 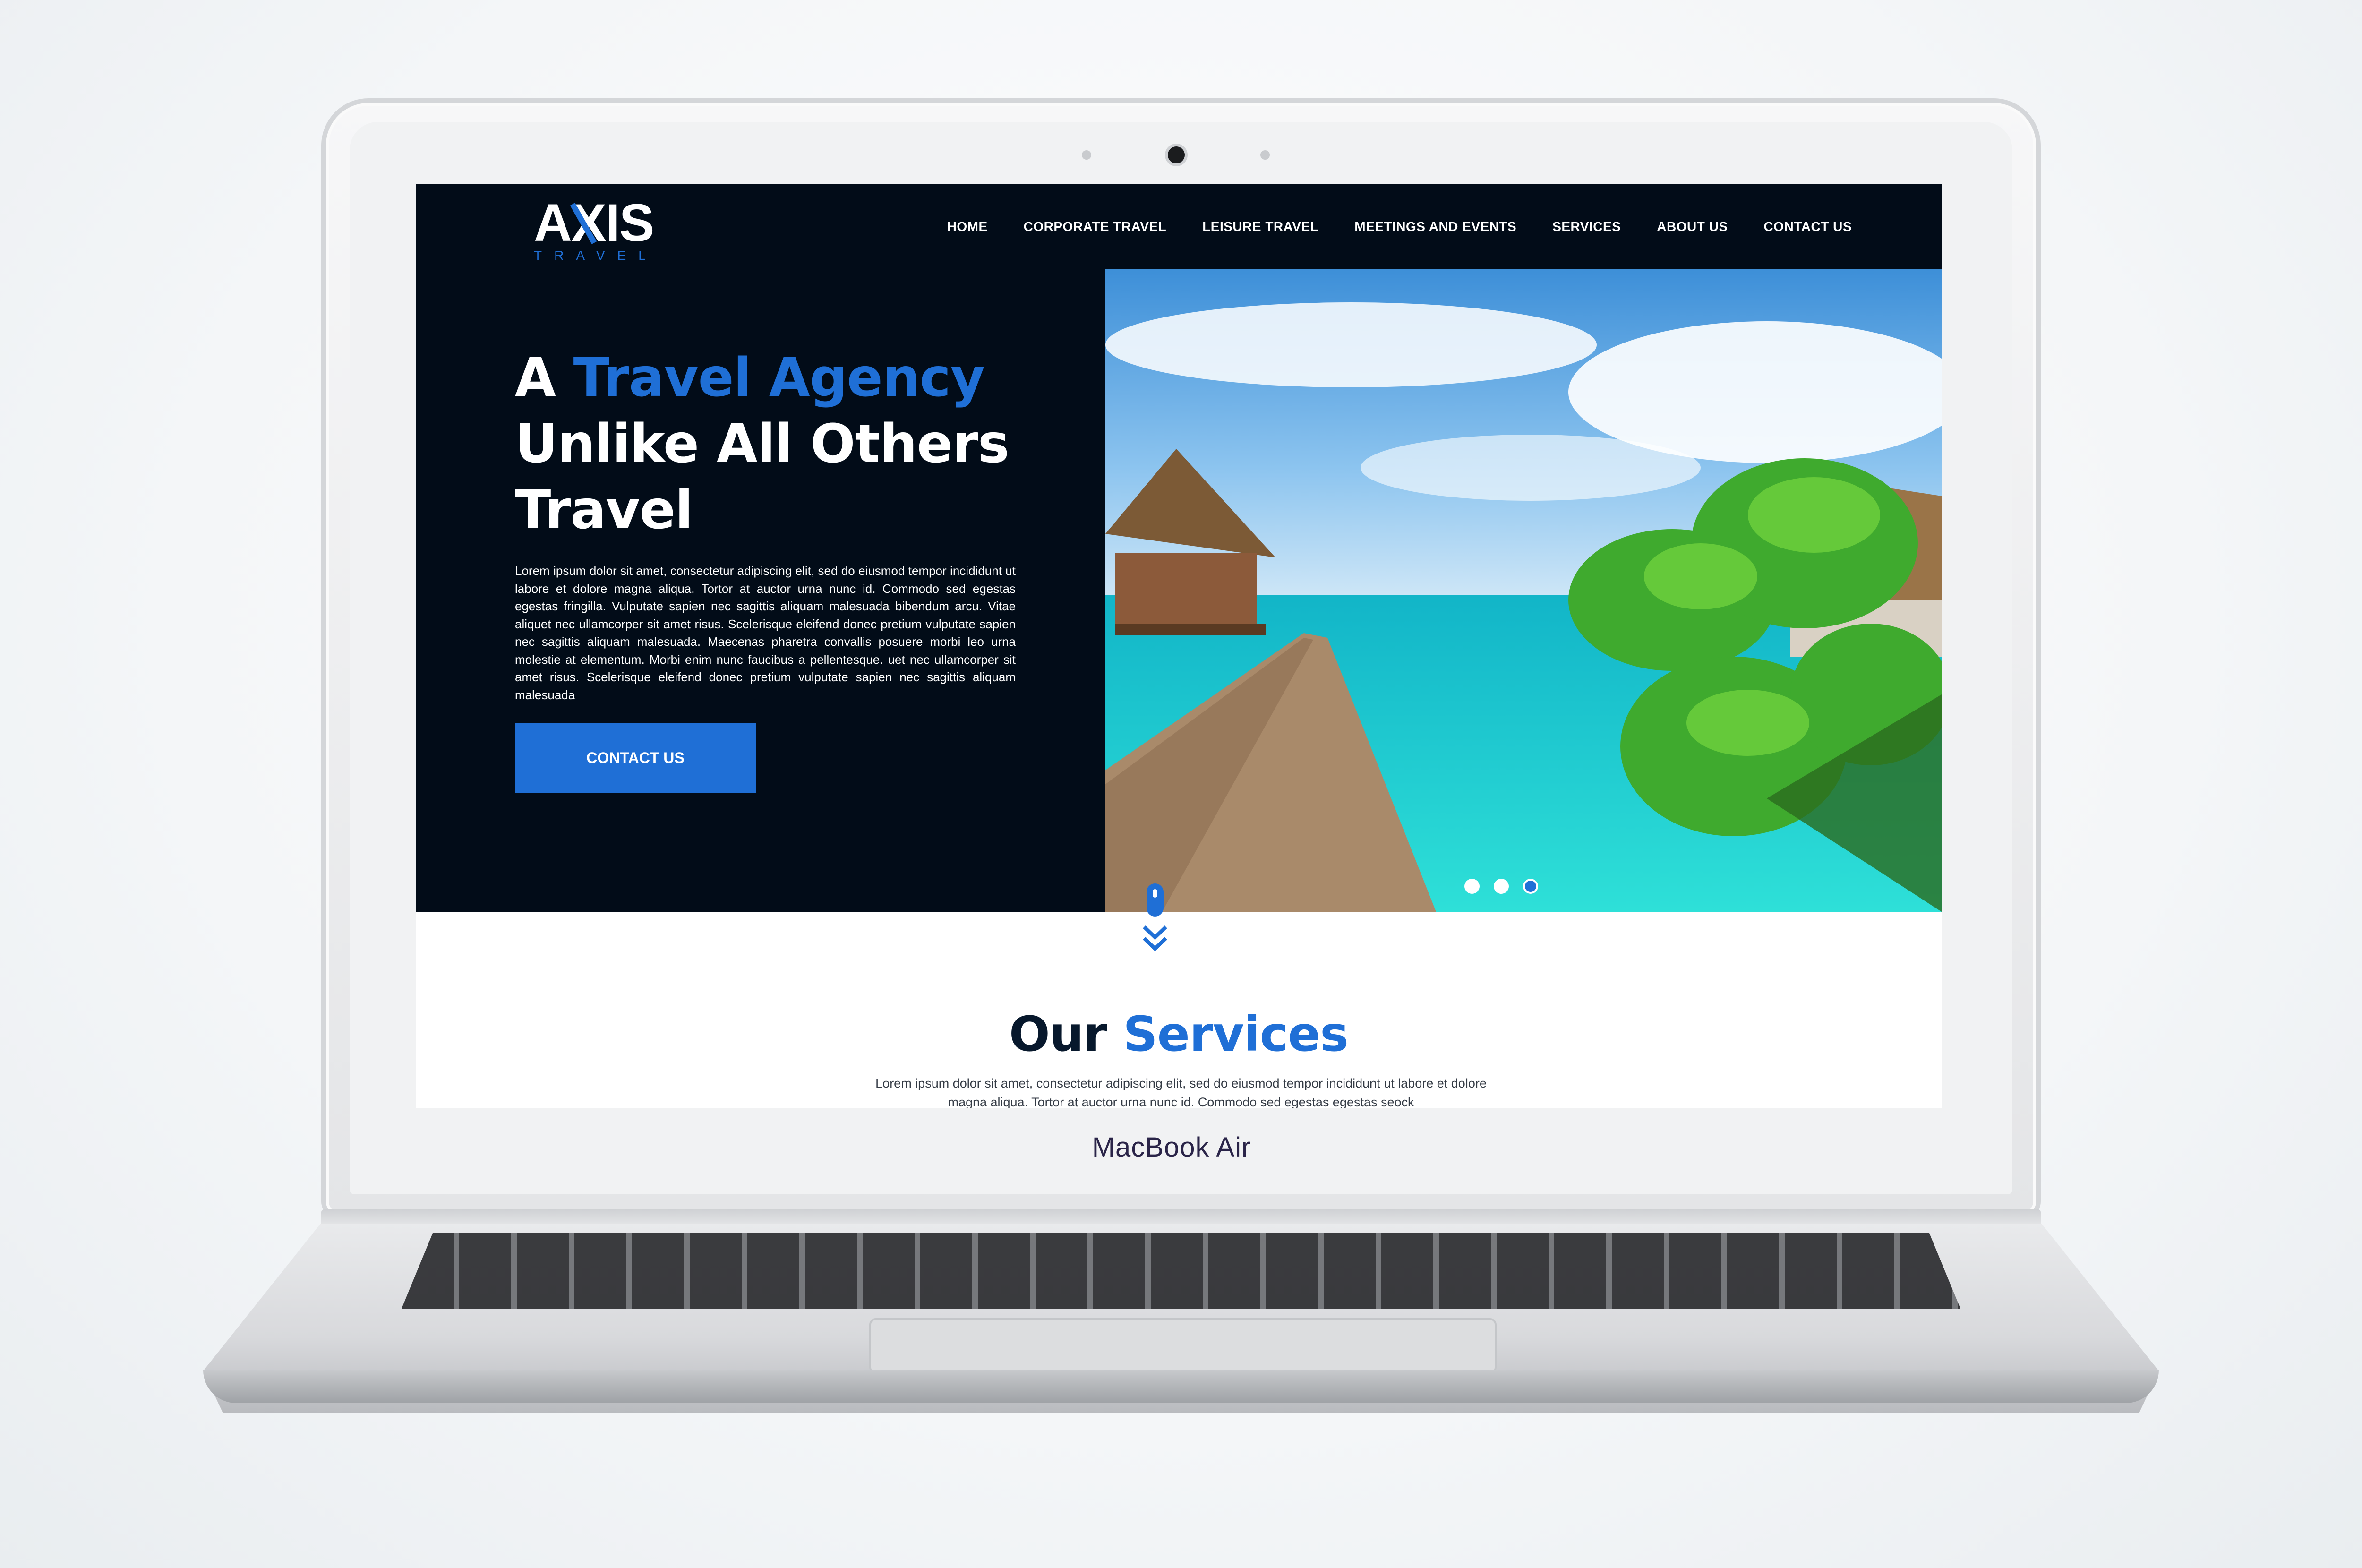 I want to click on webcam-icon, so click(x=1176, y=154).